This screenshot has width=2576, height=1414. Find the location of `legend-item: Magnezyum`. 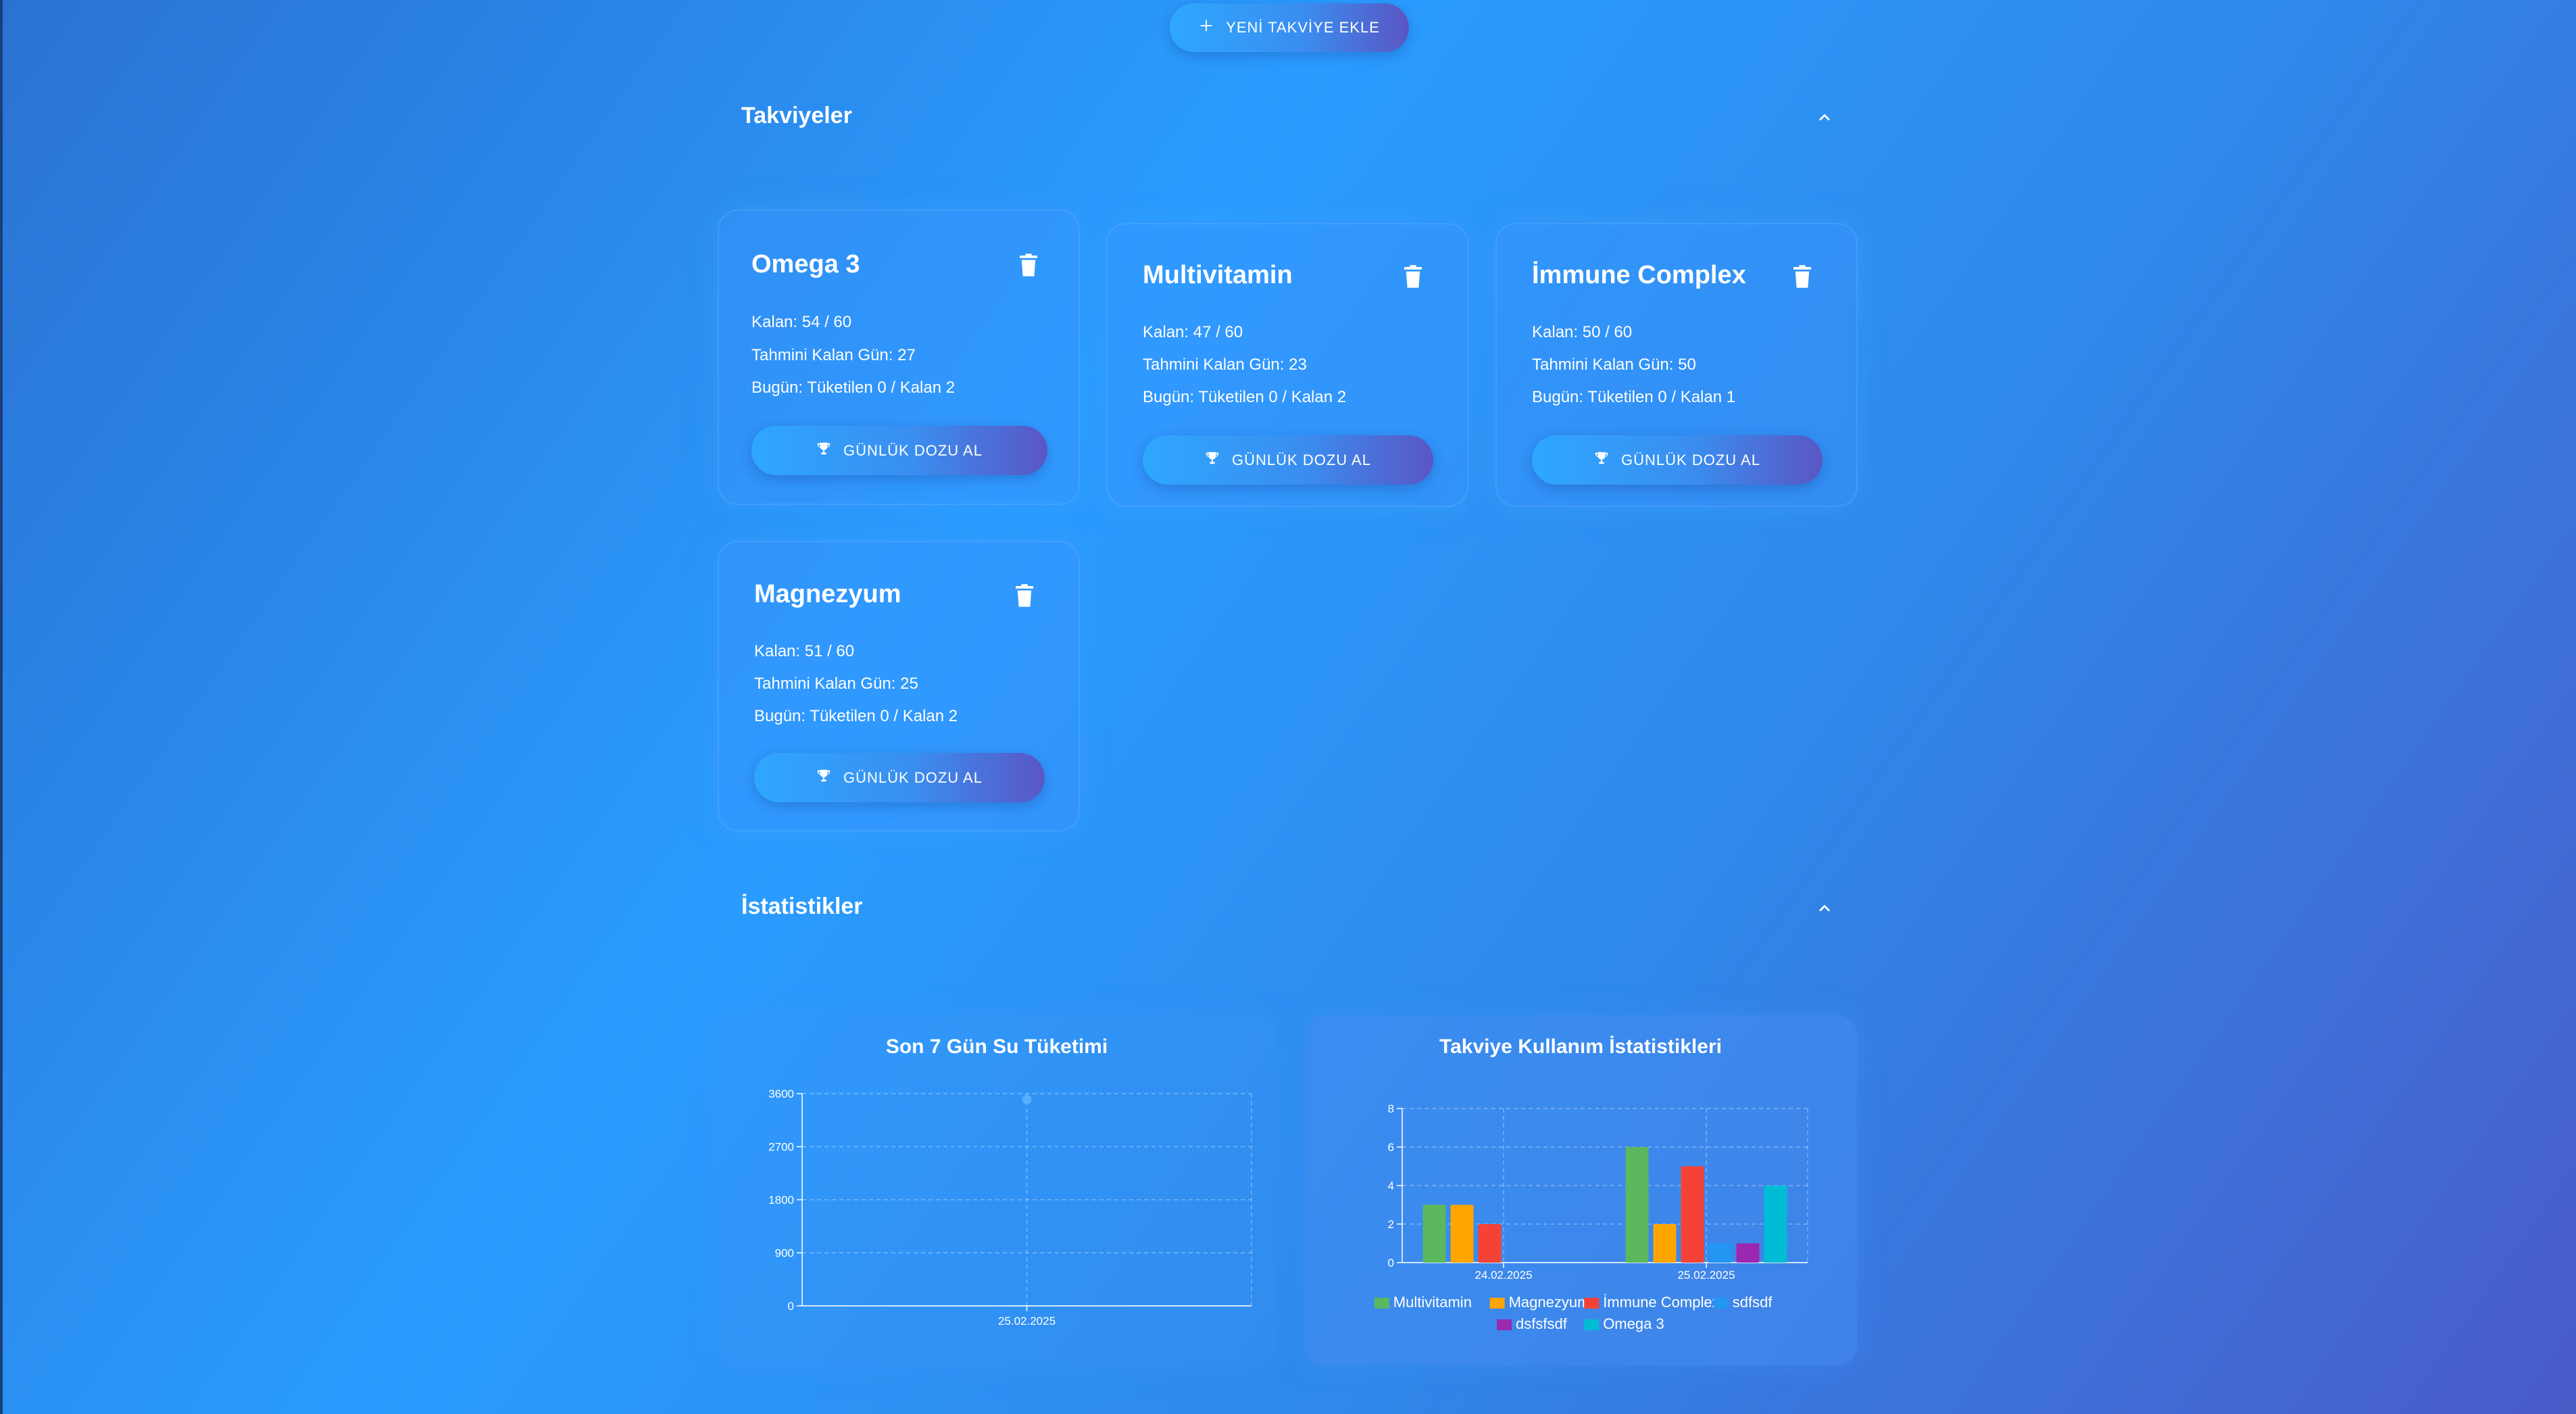

legend-item: Magnezyum is located at coordinates (1540, 1302).